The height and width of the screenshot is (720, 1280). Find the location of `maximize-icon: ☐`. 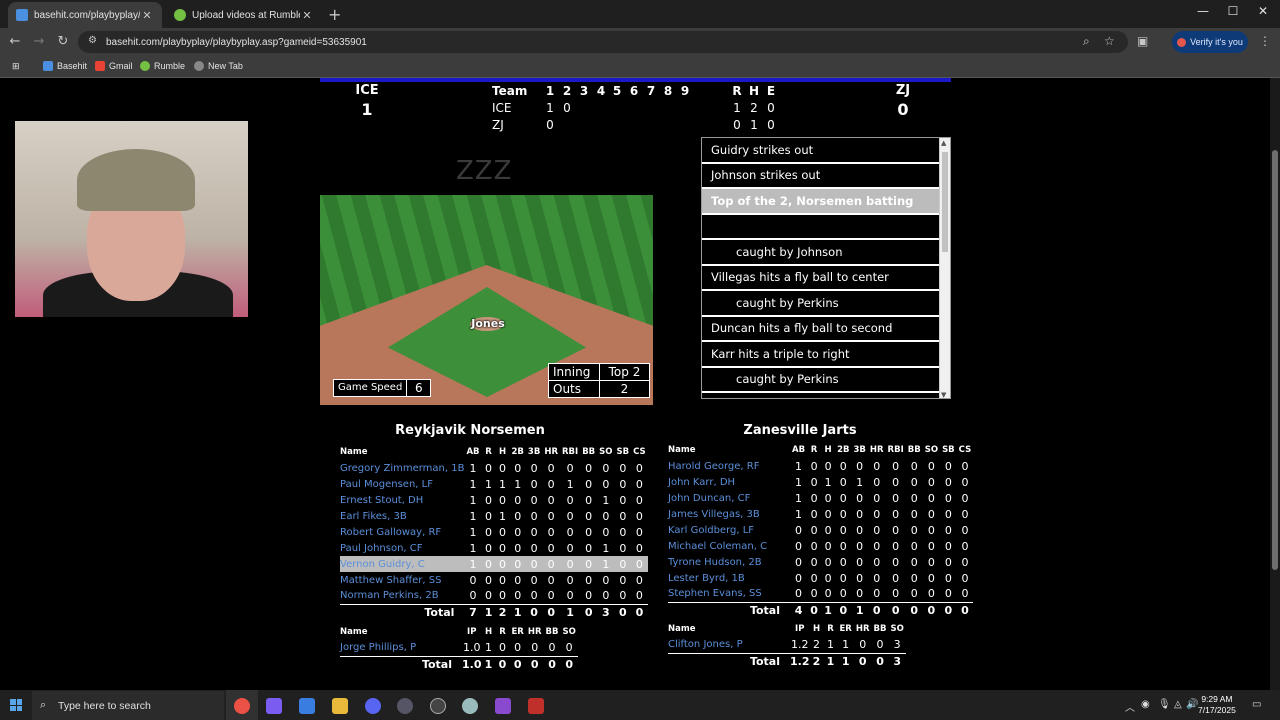

maximize-icon: ☐ is located at coordinates (1233, 11).